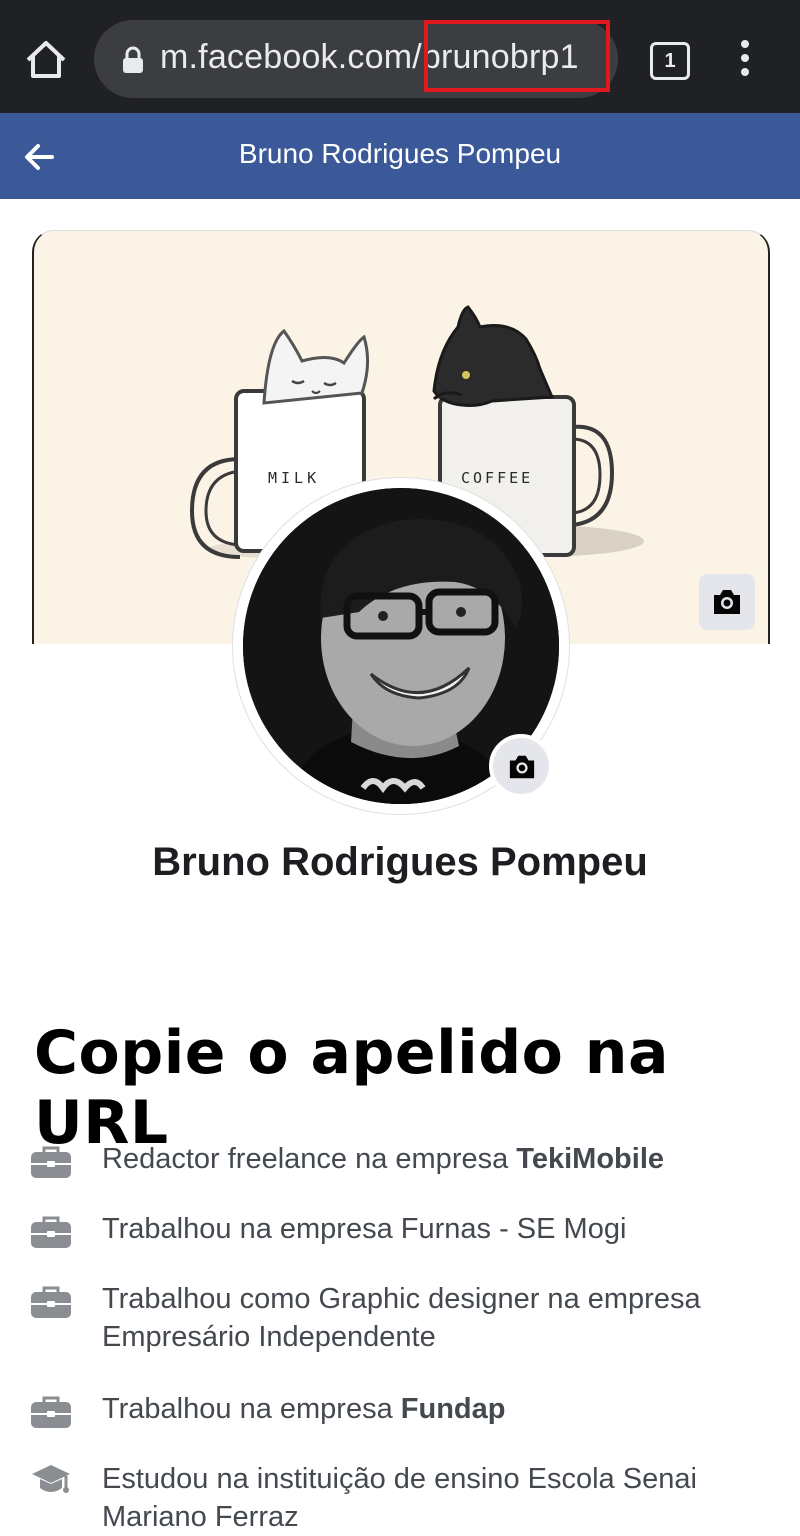 The width and height of the screenshot is (800, 1536). What do you see at coordinates (727, 602) in the screenshot?
I see `cover-camera-icon` at bounding box center [727, 602].